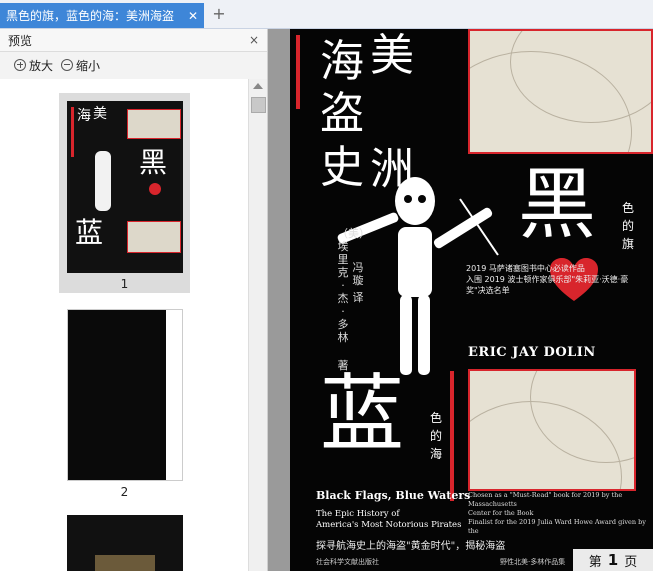 This screenshot has width=653, height=571. I want to click on thumb-skeleton, so click(103, 181).